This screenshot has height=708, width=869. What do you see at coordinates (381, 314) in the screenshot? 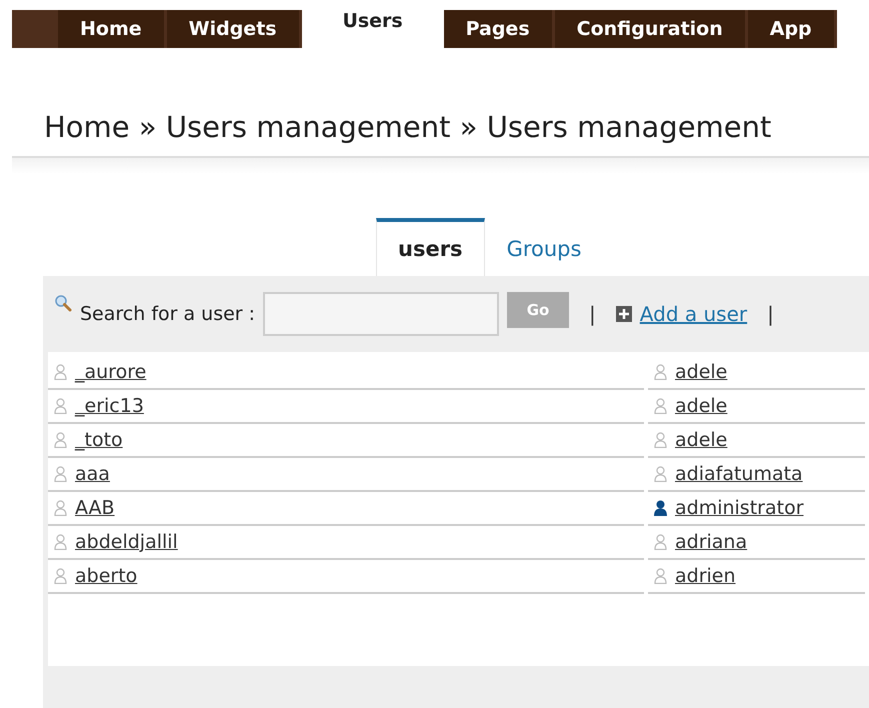
I see `search-field` at bounding box center [381, 314].